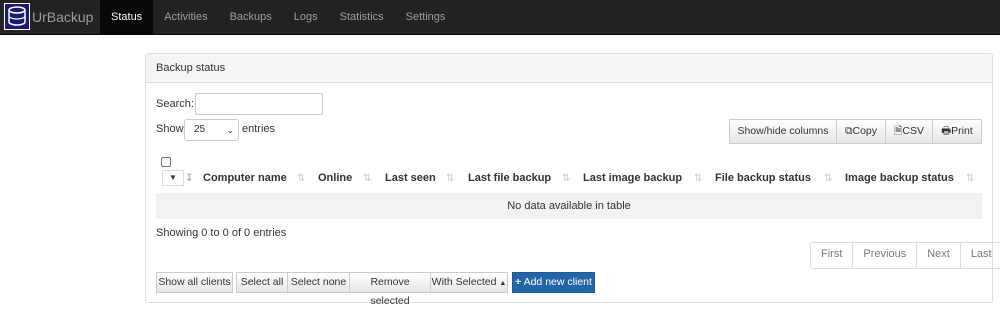 Image resolution: width=1000 pixels, height=311 pixels. I want to click on select-all-button: Select all, so click(262, 282).